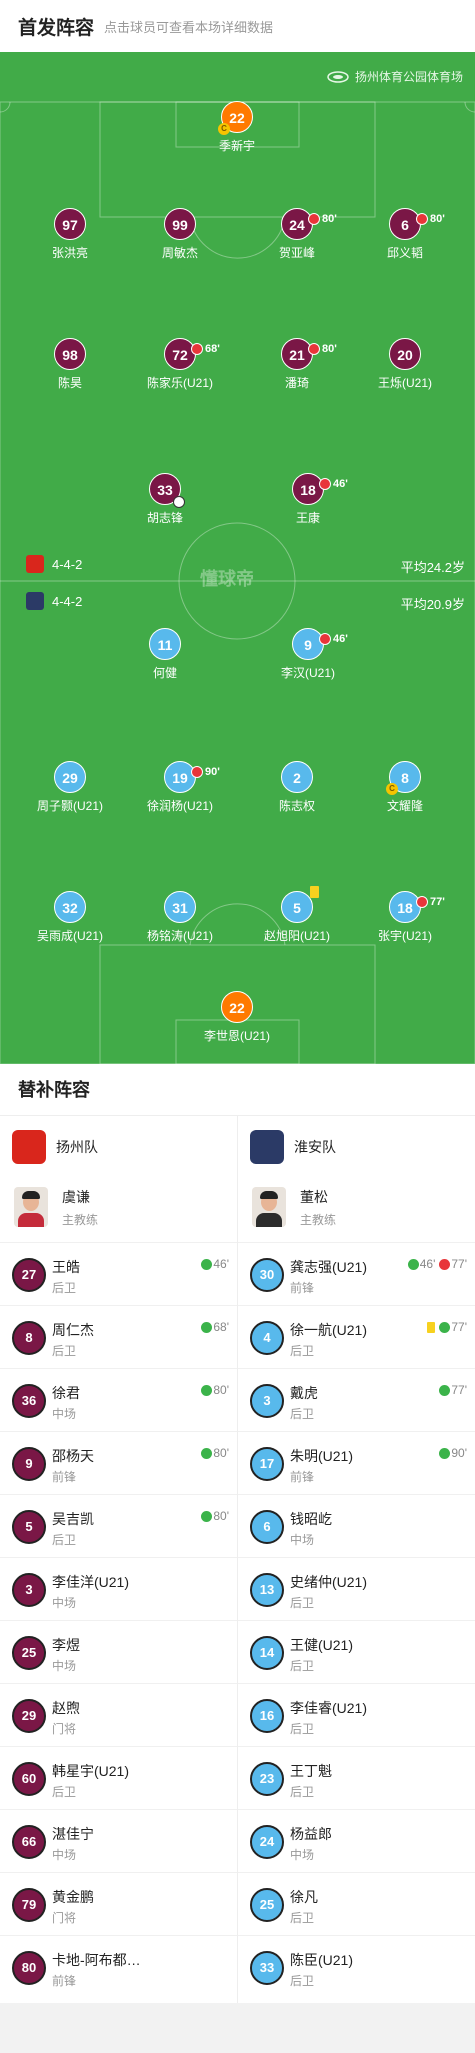 Image resolution: width=475 pixels, height=2053 pixels. Describe the element at coordinates (35, 601) in the screenshot. I see `away-team-badge-icon` at that location.